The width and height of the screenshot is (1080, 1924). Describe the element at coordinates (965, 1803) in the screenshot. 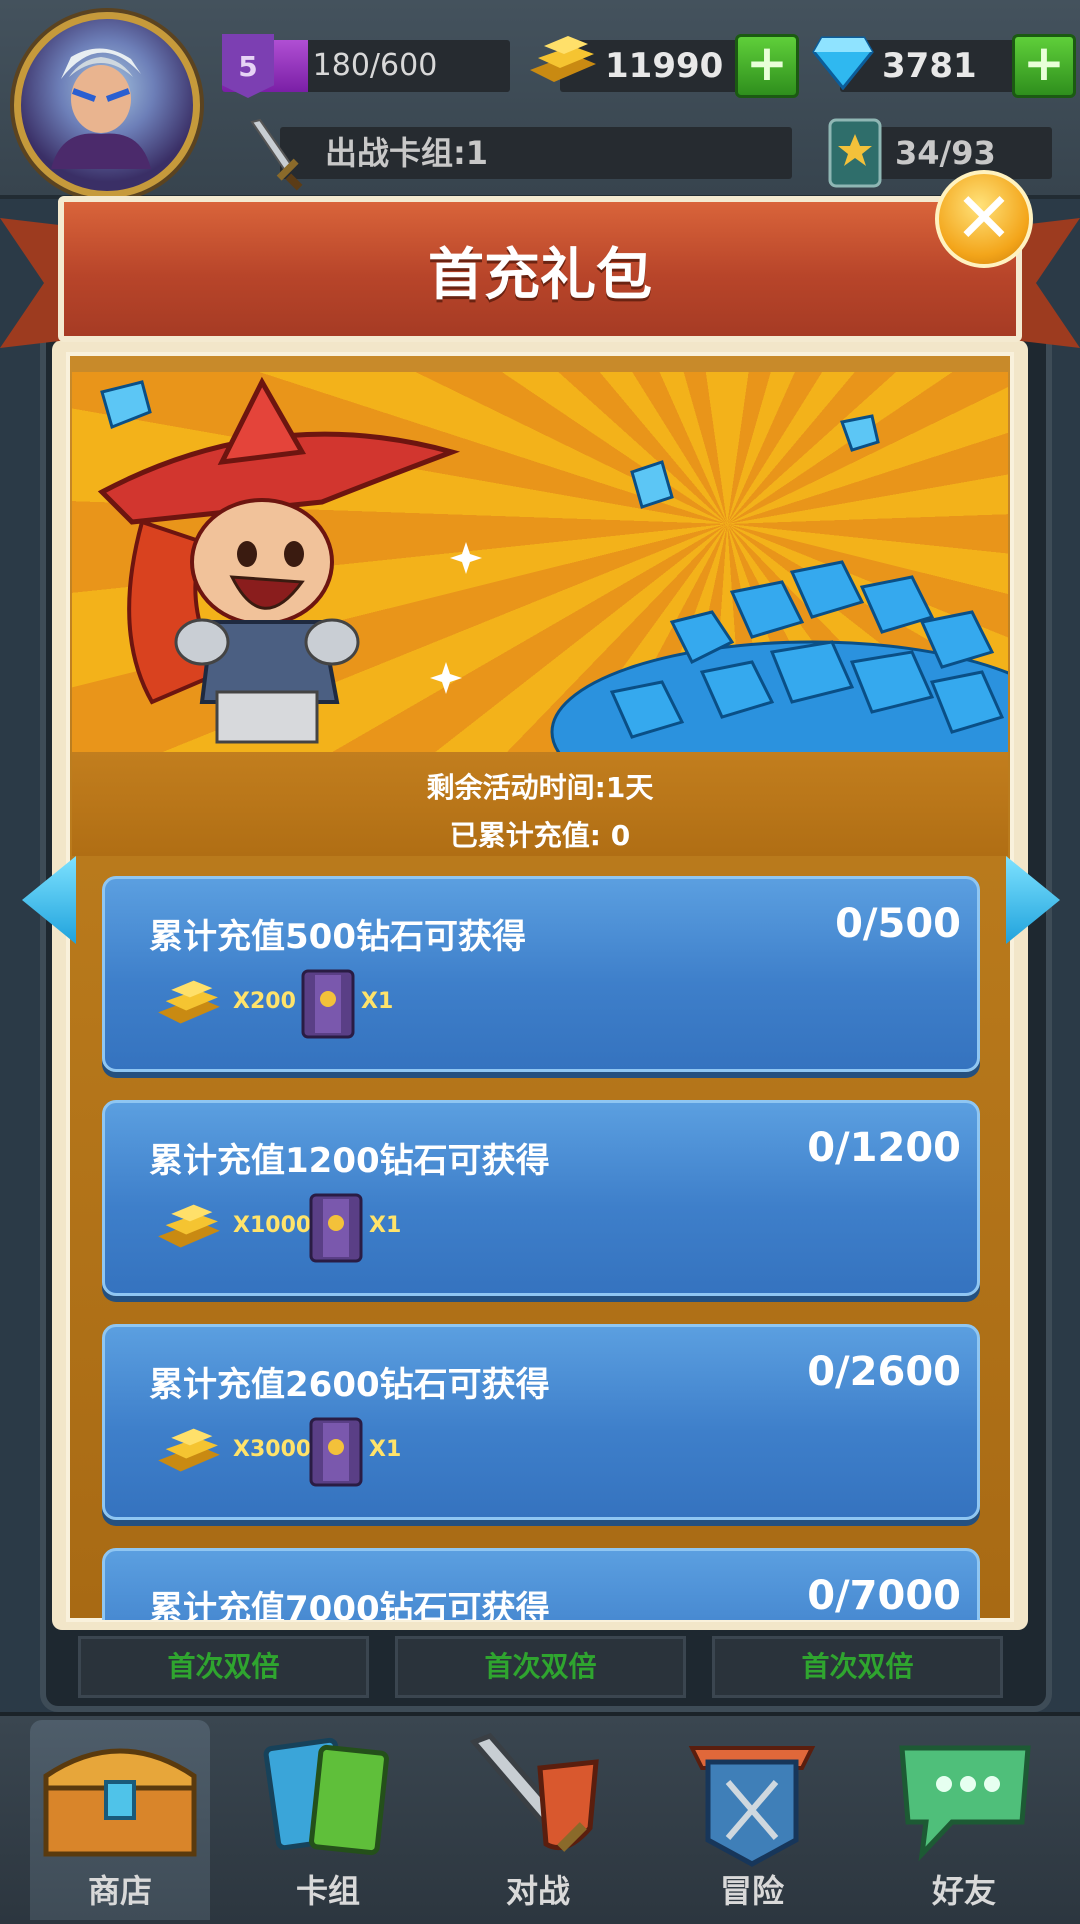

I see `chat-bubble-icon` at that location.